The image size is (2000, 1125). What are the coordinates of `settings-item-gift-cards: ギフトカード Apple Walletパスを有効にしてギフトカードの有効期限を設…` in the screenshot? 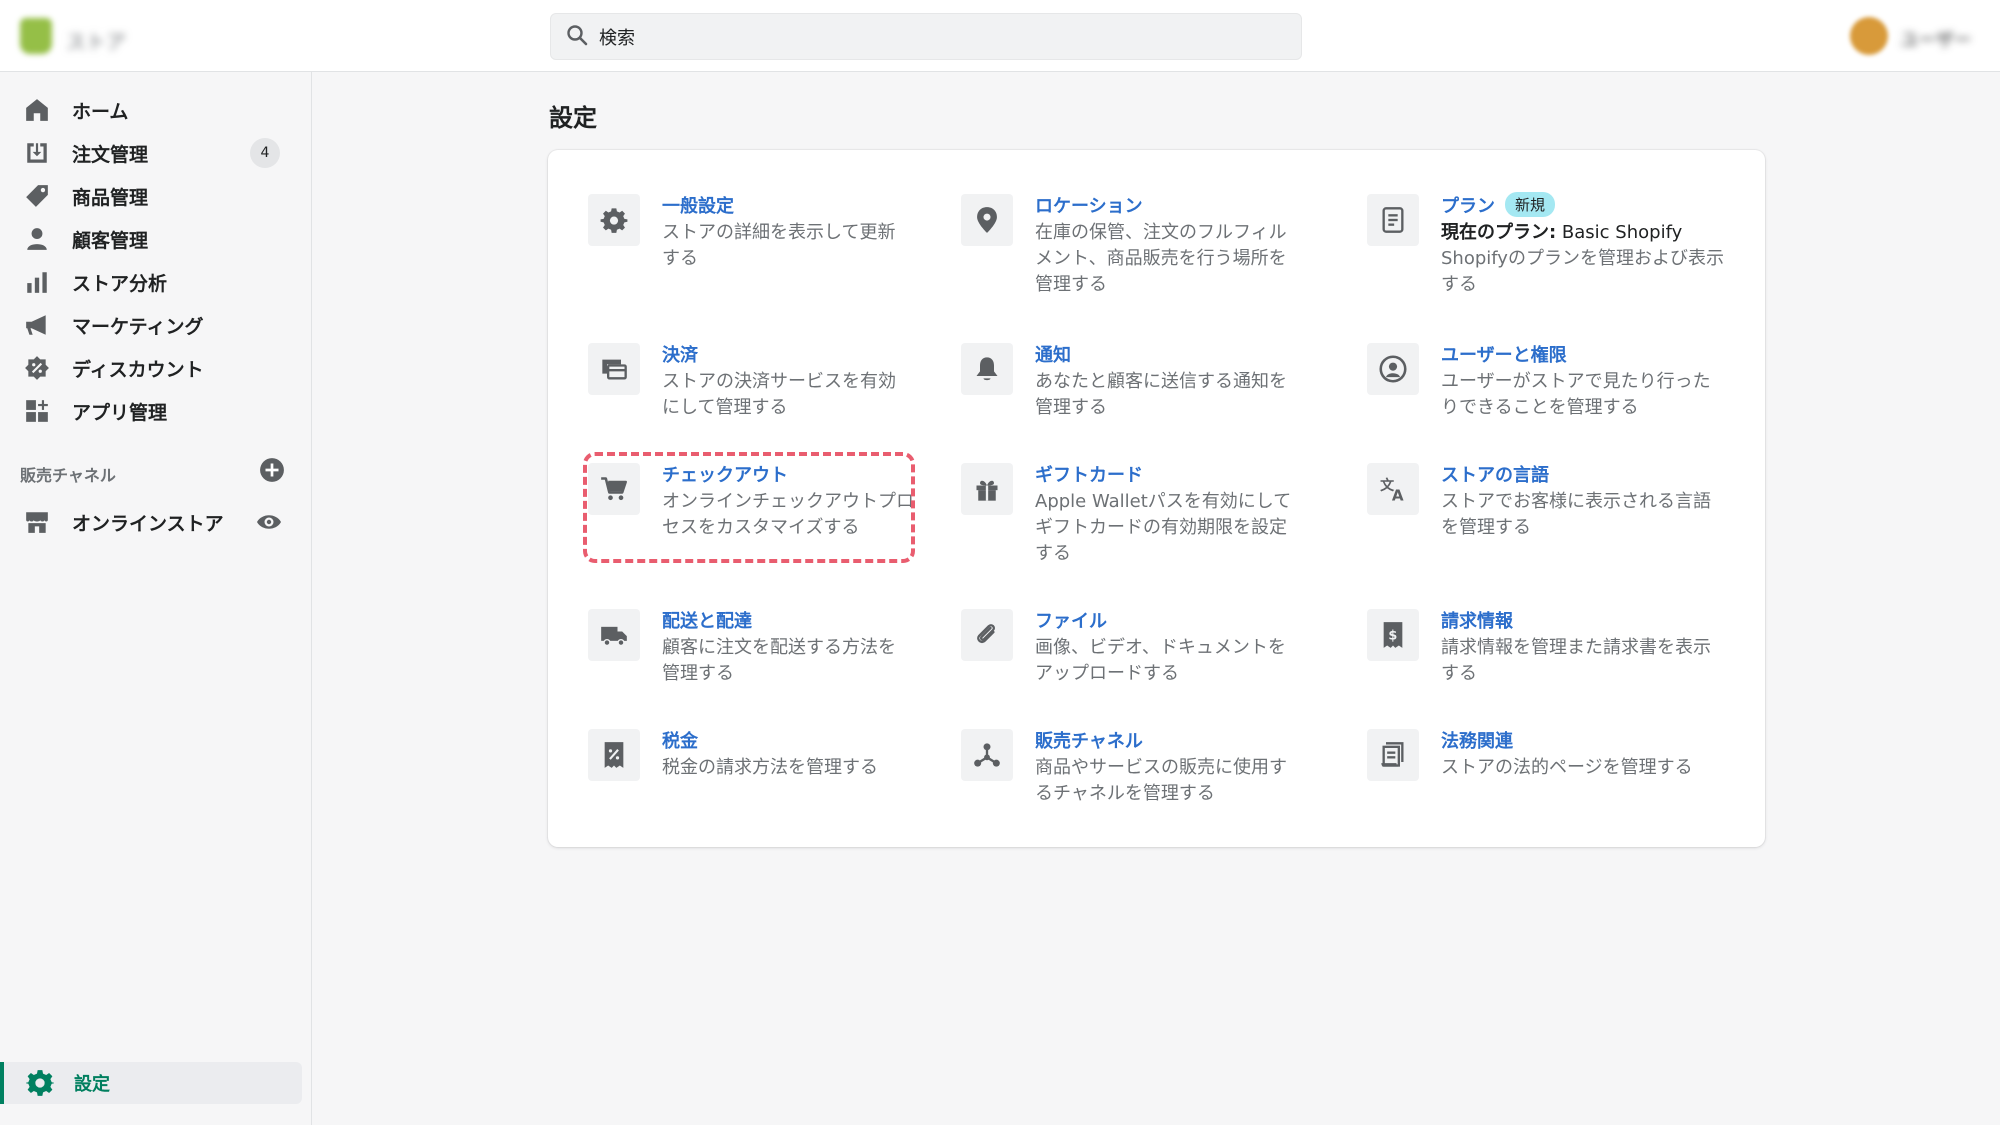 It's located at (1126, 513).